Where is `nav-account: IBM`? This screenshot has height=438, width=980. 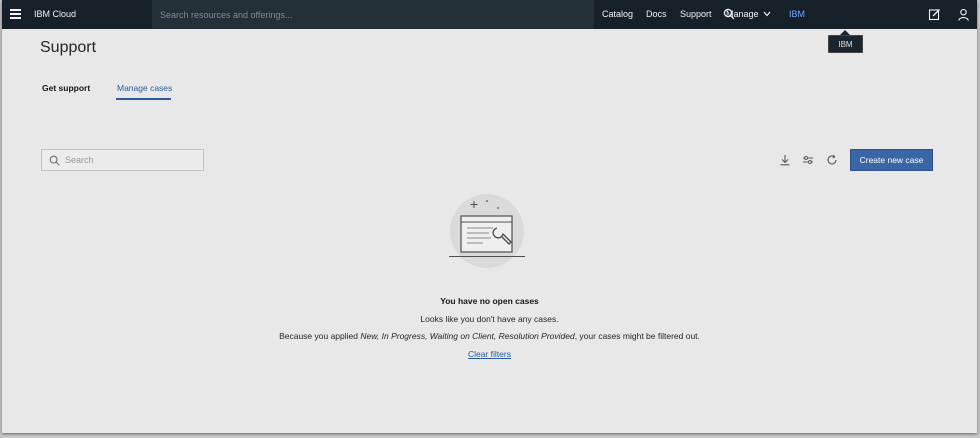
nav-account: IBM is located at coordinates (797, 14).